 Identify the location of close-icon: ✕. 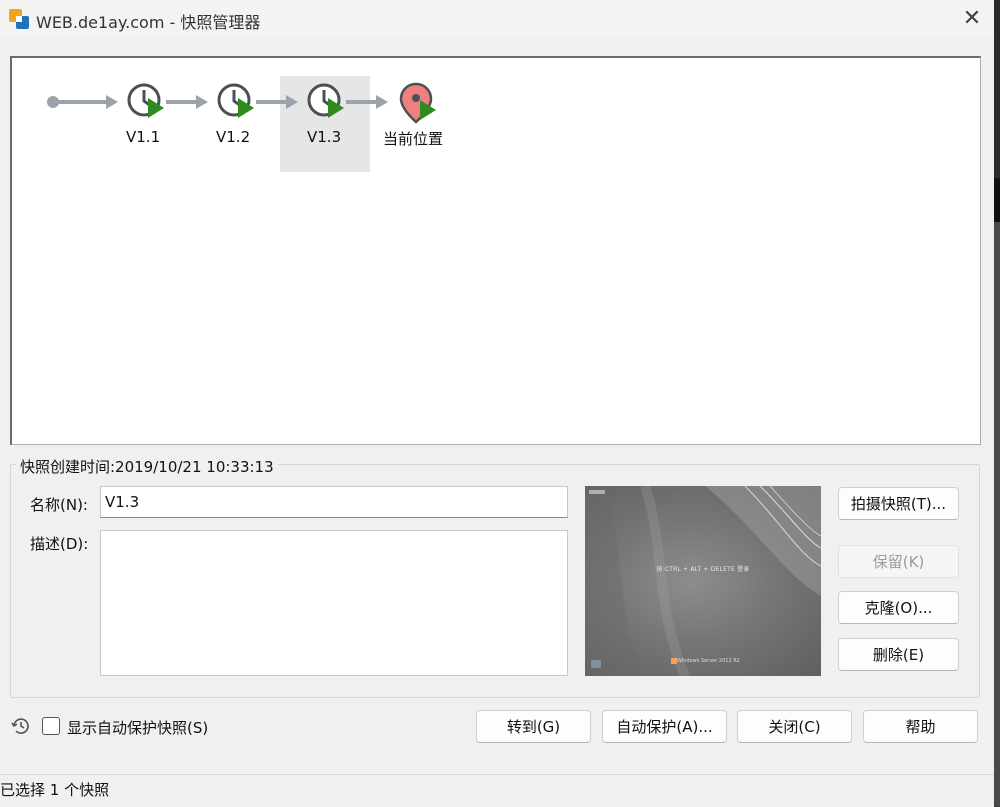
(972, 19).